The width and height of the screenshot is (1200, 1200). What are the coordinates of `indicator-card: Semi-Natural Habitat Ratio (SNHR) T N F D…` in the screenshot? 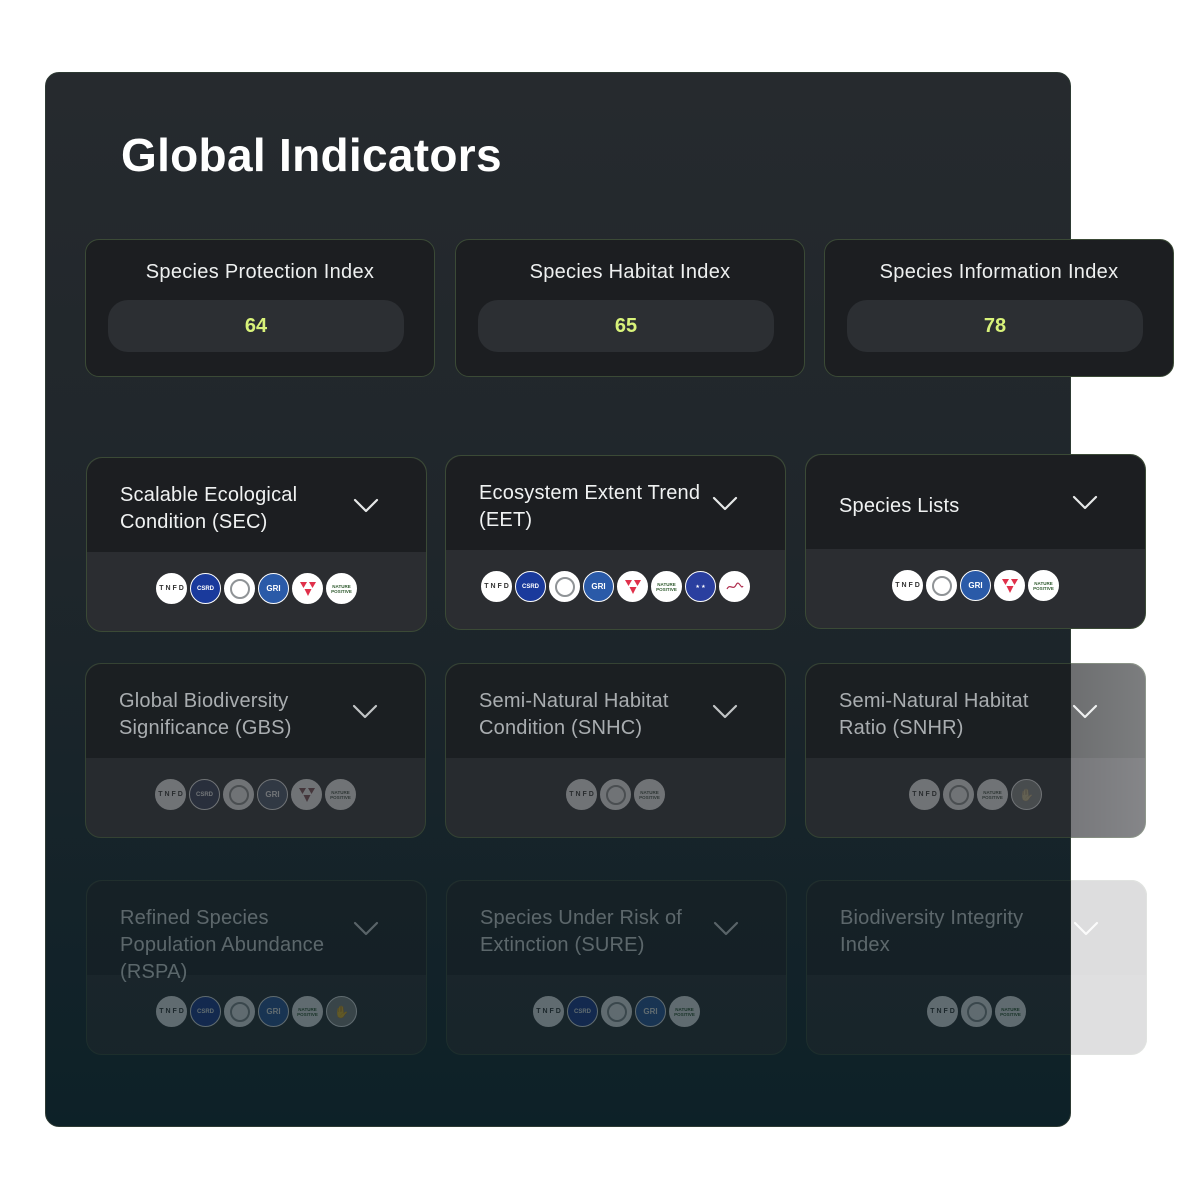 It's located at (975, 750).